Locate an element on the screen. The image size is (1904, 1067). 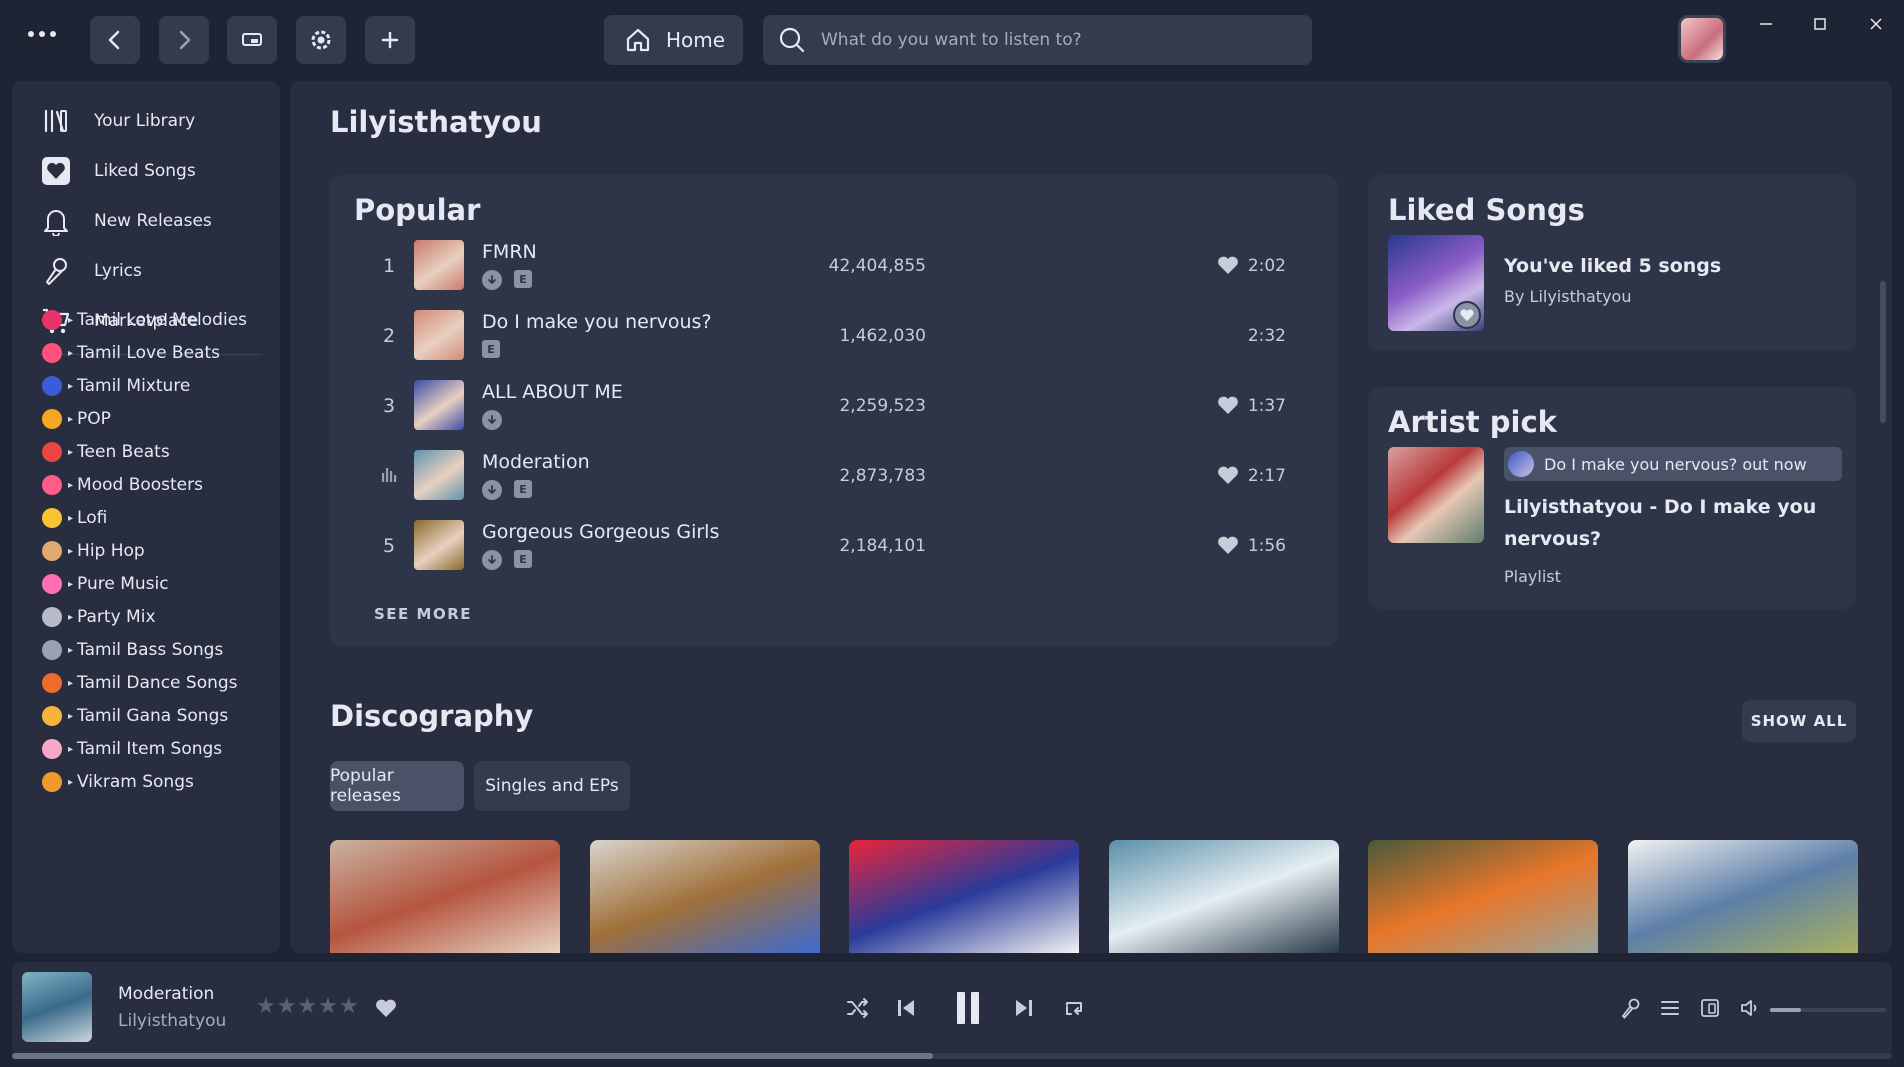
sidebar-playlist-item: ▸ Vikram Songs is located at coordinates (118, 782).